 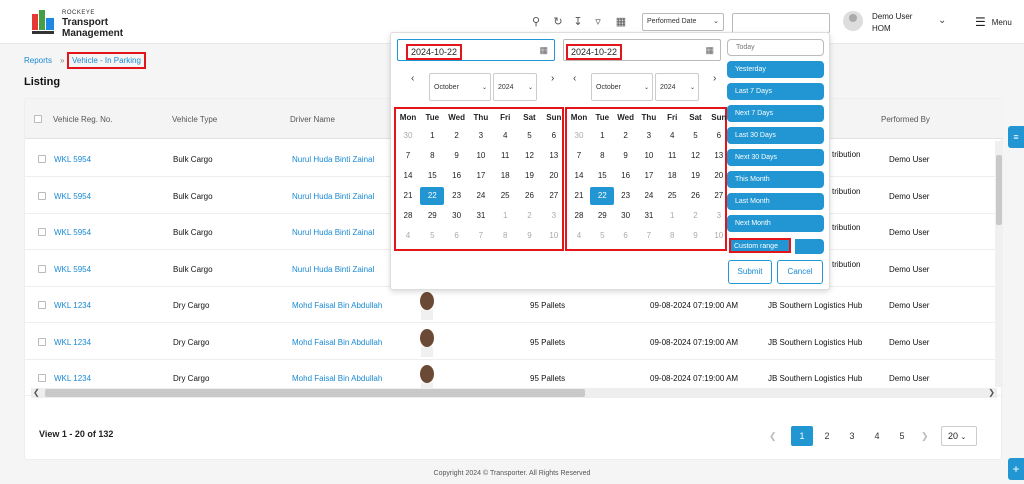 What do you see at coordinates (775, 179) in the screenshot?
I see `range-option-this-month: This Month` at bounding box center [775, 179].